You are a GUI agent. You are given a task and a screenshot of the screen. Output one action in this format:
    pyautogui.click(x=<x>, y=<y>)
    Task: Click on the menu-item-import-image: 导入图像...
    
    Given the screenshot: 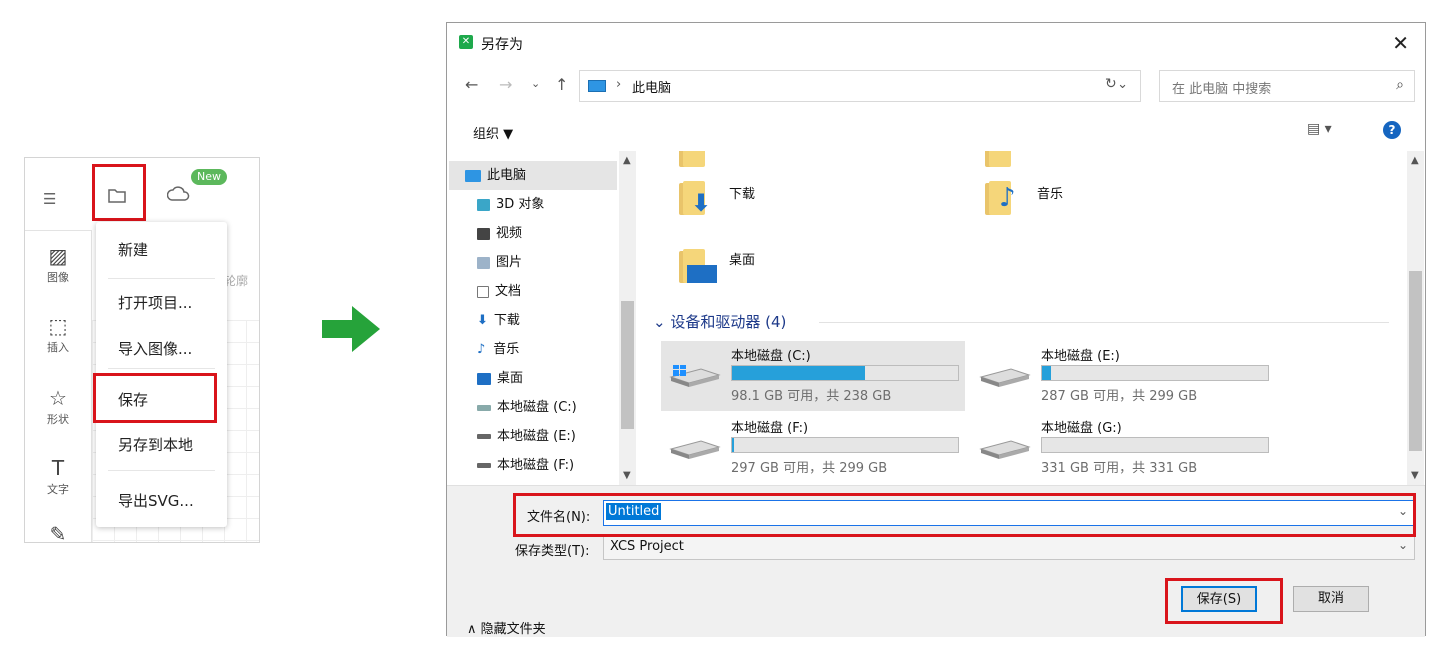 What is the action you would take?
    pyautogui.click(x=161, y=349)
    